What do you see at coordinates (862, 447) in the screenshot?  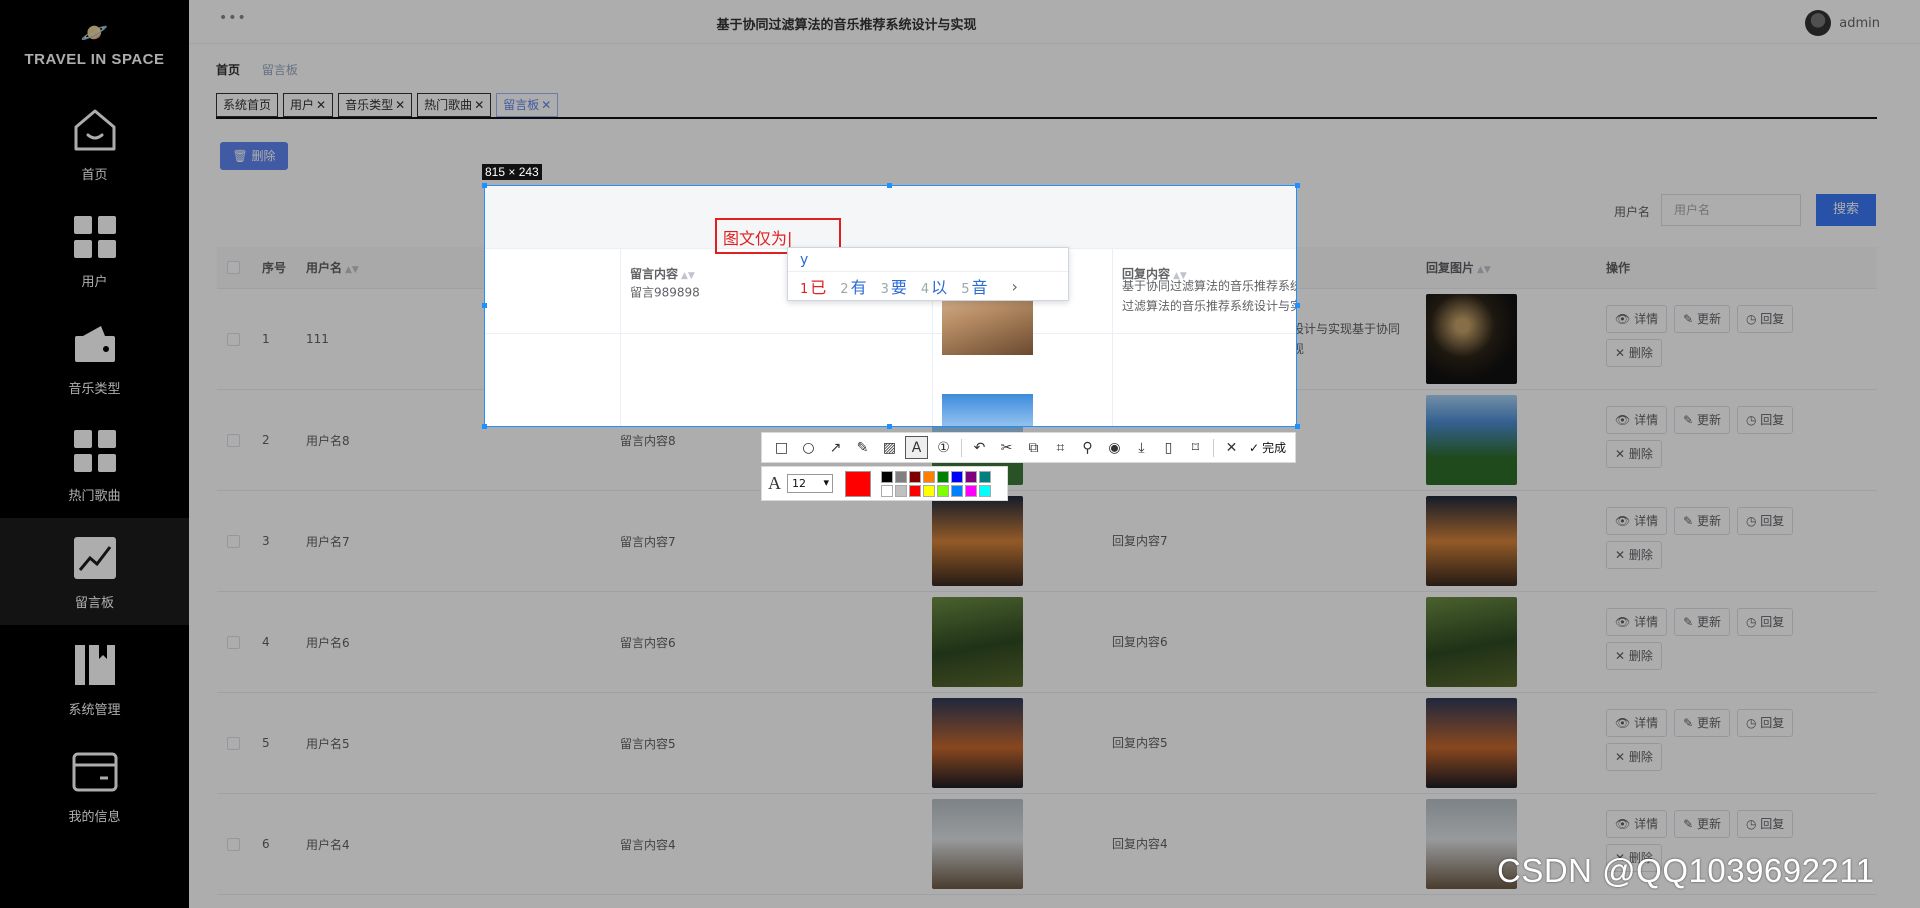 I see `pen-tool-icon: ✎` at bounding box center [862, 447].